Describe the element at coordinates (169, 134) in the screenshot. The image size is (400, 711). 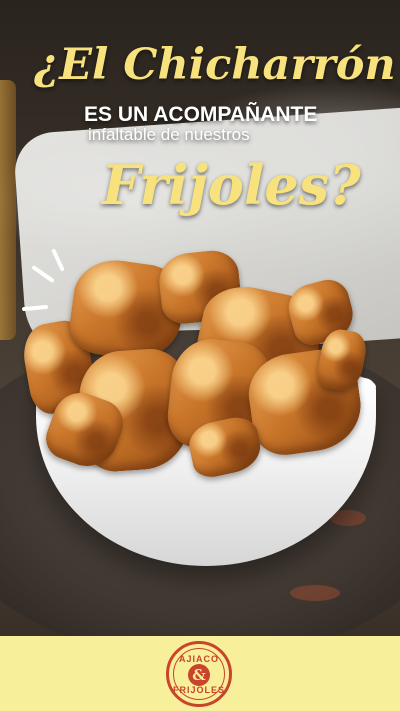
I see `headline-line-3: infaltable de nuestros` at that location.